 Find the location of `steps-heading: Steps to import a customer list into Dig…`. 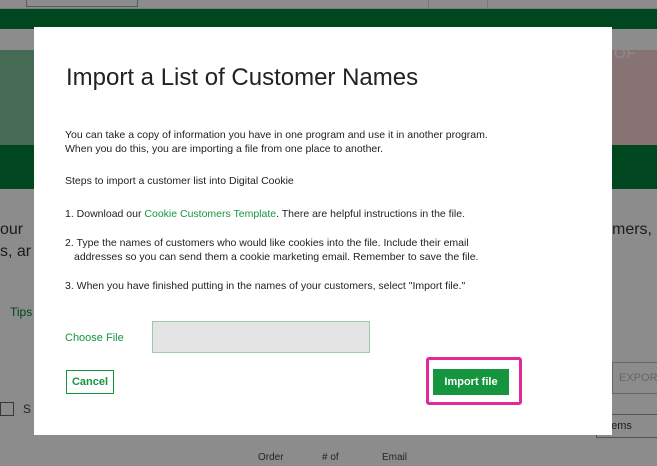

steps-heading: Steps to import a customer list into Dig… is located at coordinates (179, 181).